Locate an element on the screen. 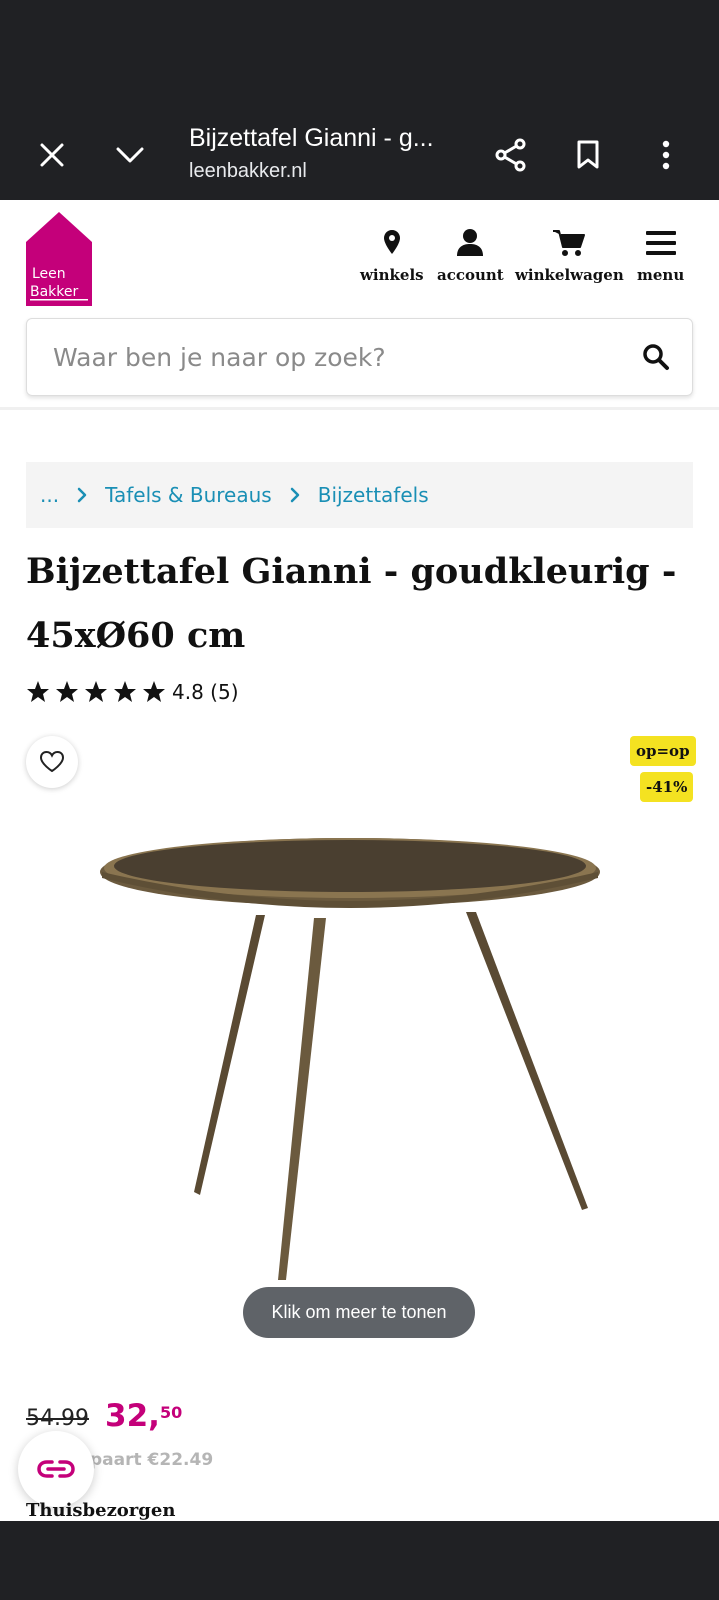  chat-button is located at coordinates (56, 1469).